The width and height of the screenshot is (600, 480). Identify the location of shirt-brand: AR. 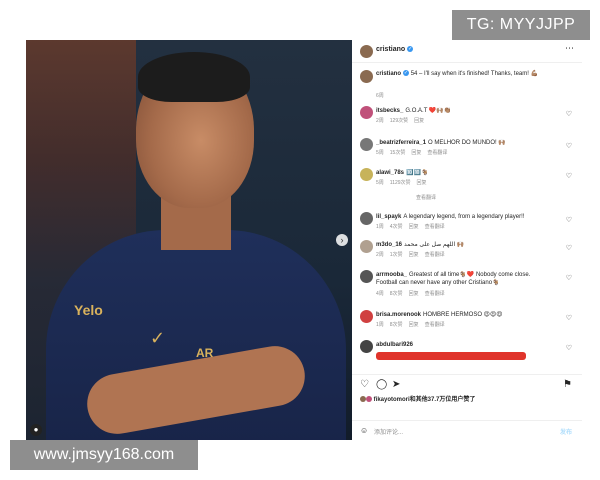
(205, 353).